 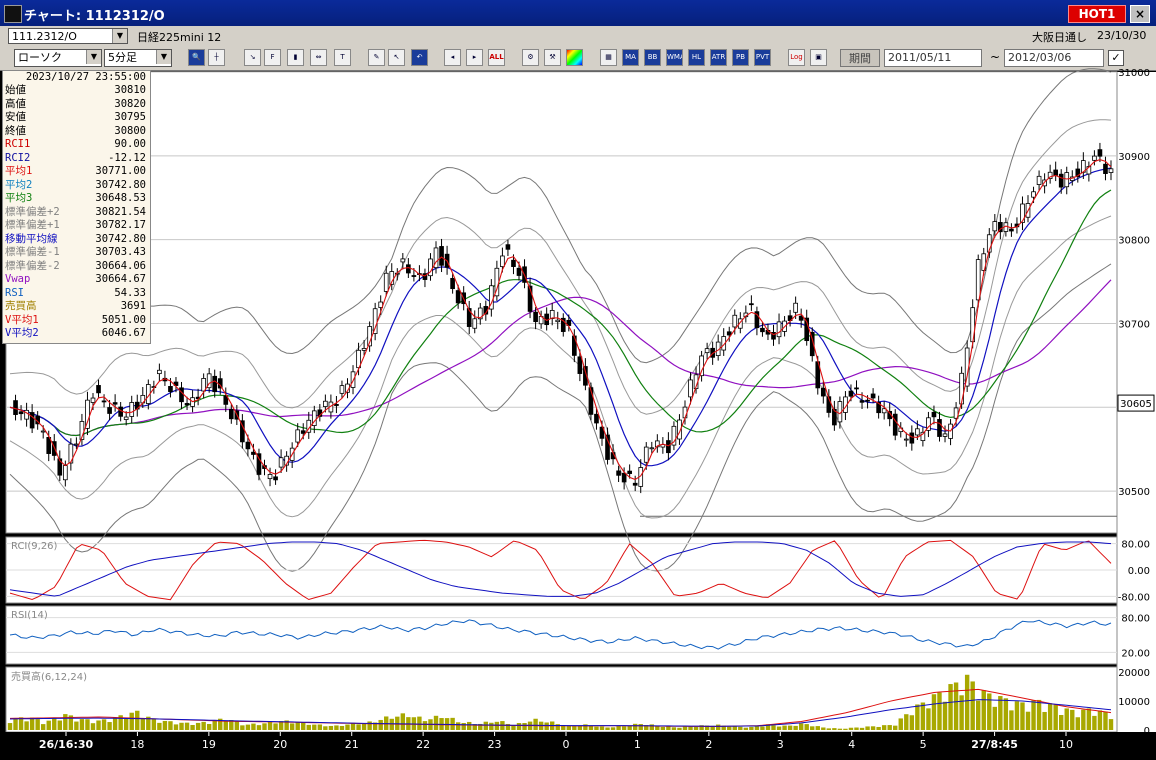 What do you see at coordinates (1134, 324) in the screenshot?
I see `price-tick-label: 30700` at bounding box center [1134, 324].